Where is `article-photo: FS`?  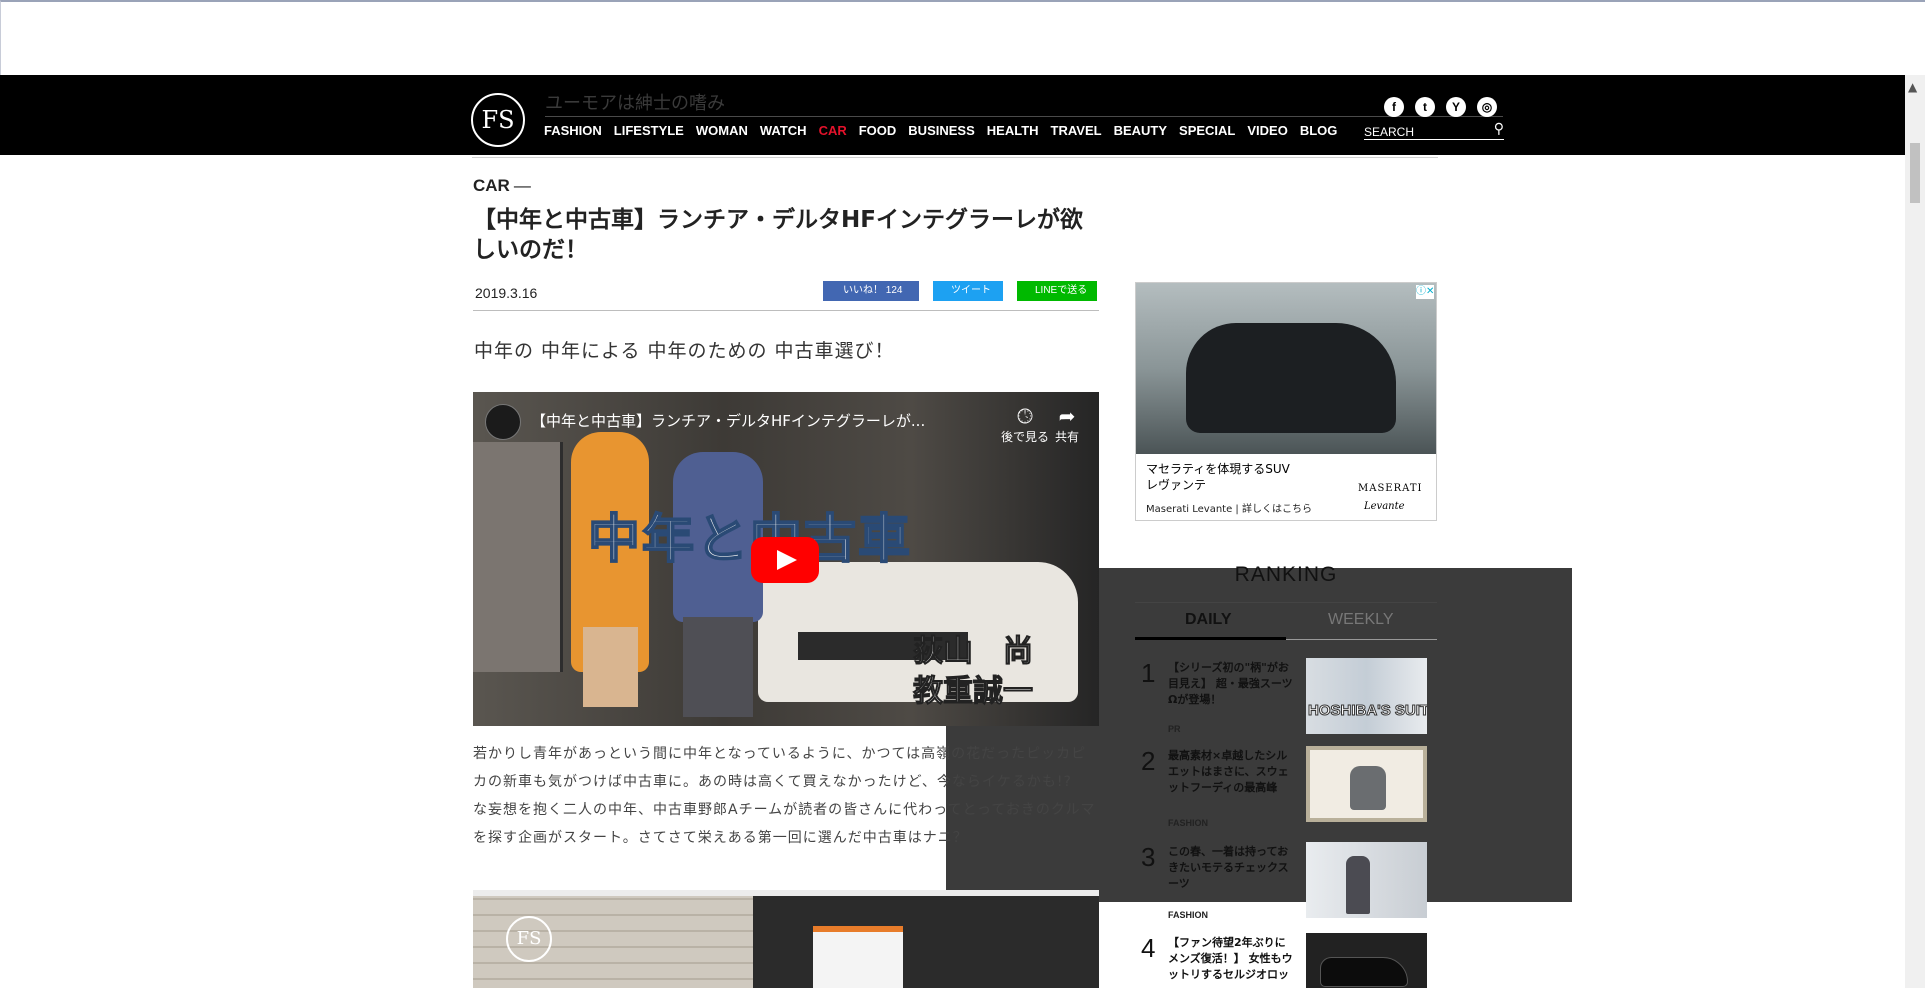 article-photo: FS is located at coordinates (786, 939).